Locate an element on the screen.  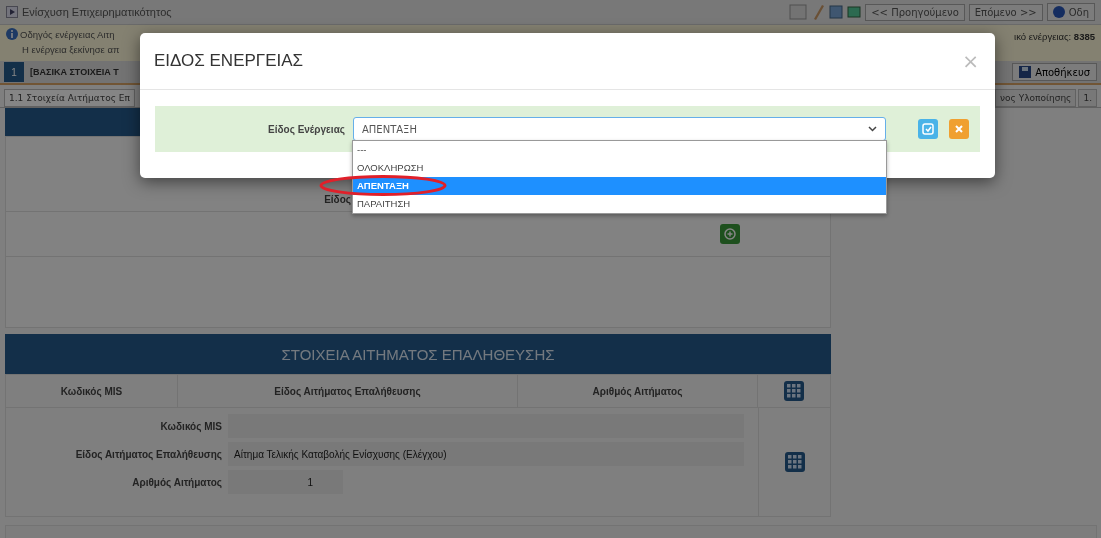
cancel-button is located at coordinates (959, 129).